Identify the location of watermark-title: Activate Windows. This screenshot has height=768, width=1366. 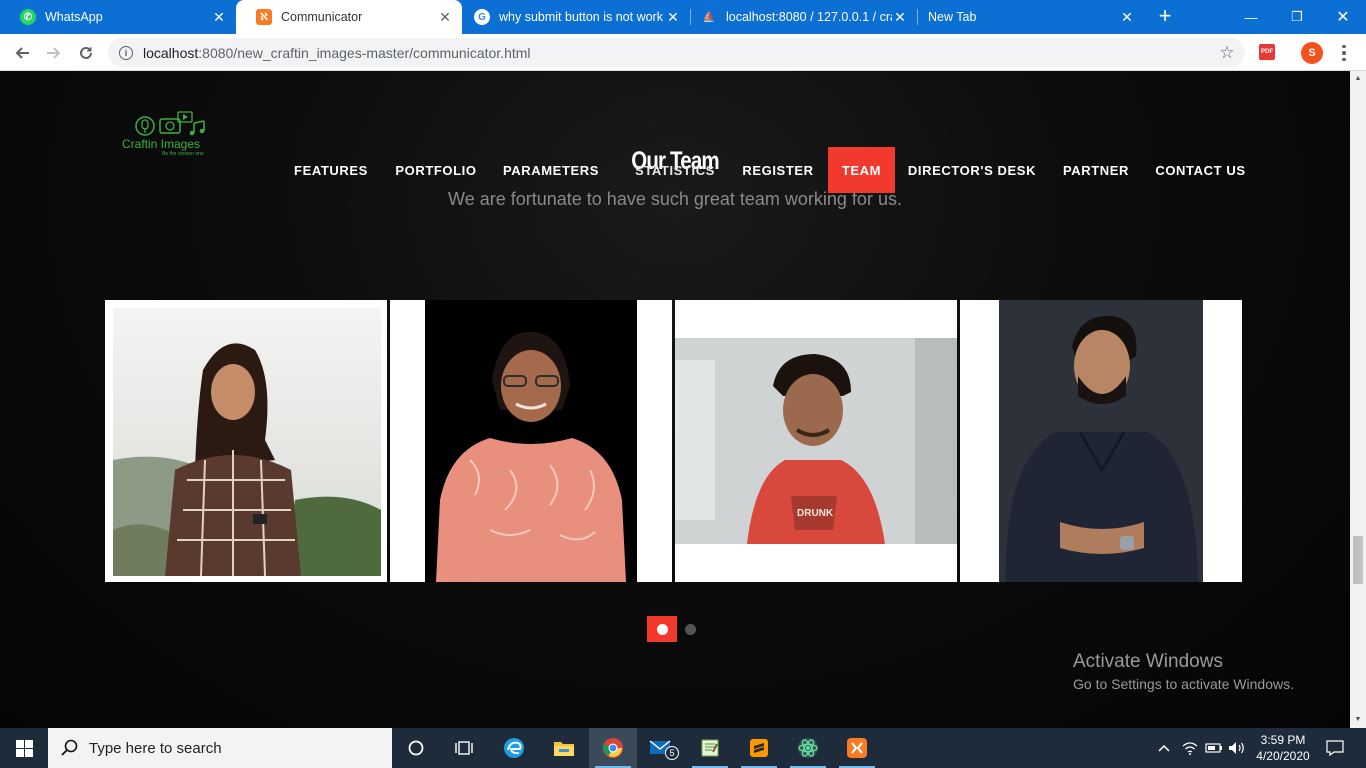
(1148, 661).